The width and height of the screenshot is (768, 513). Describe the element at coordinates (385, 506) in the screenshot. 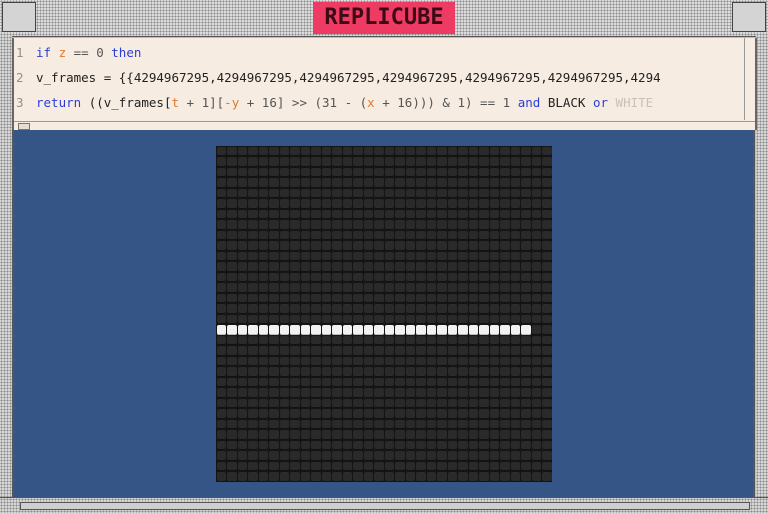

I see `bottom-scroll-track` at that location.